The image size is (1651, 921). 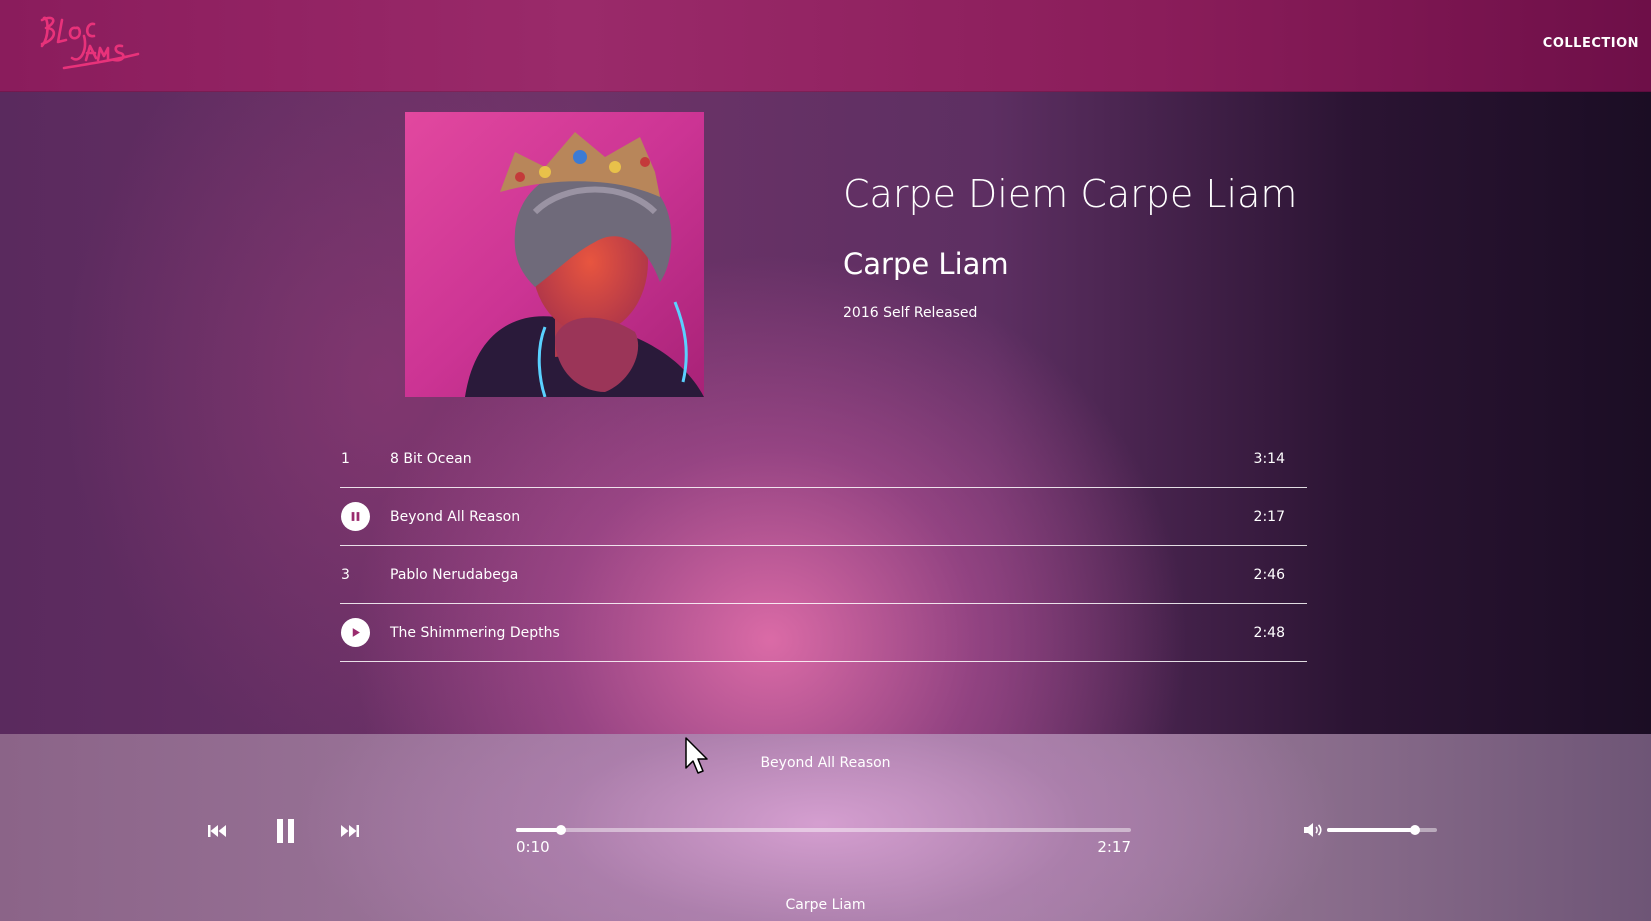 What do you see at coordinates (823, 517) in the screenshot?
I see `song-row: Beyond All Reason 2:17` at bounding box center [823, 517].